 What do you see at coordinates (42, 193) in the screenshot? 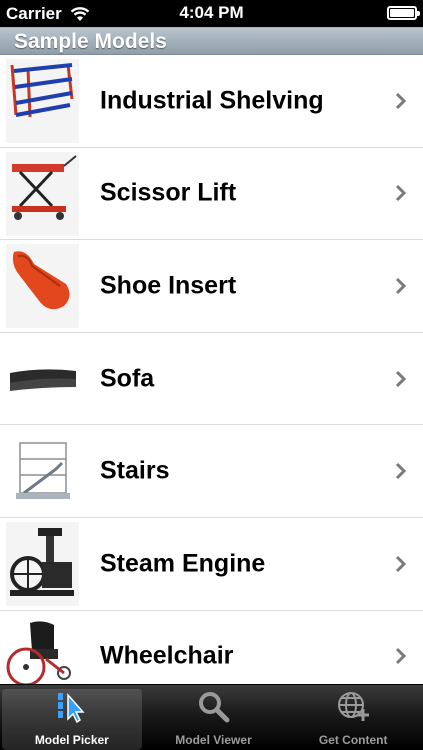
I see `scissor-lift-thumbnail` at bounding box center [42, 193].